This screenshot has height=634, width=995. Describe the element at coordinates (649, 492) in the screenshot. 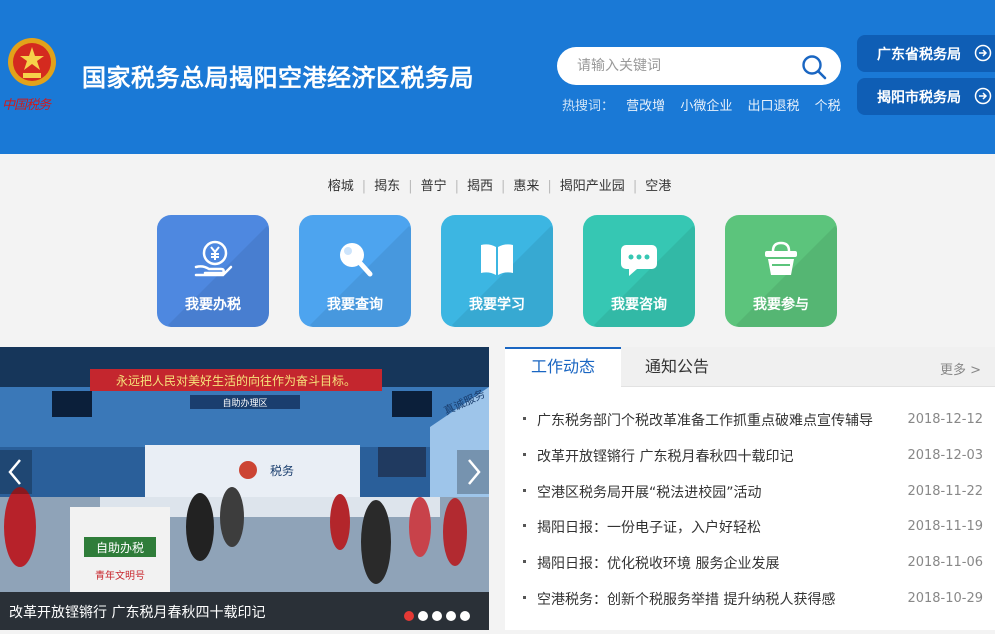

I see `news-title: 空港区税务局开展“税法进校园”活动` at that location.